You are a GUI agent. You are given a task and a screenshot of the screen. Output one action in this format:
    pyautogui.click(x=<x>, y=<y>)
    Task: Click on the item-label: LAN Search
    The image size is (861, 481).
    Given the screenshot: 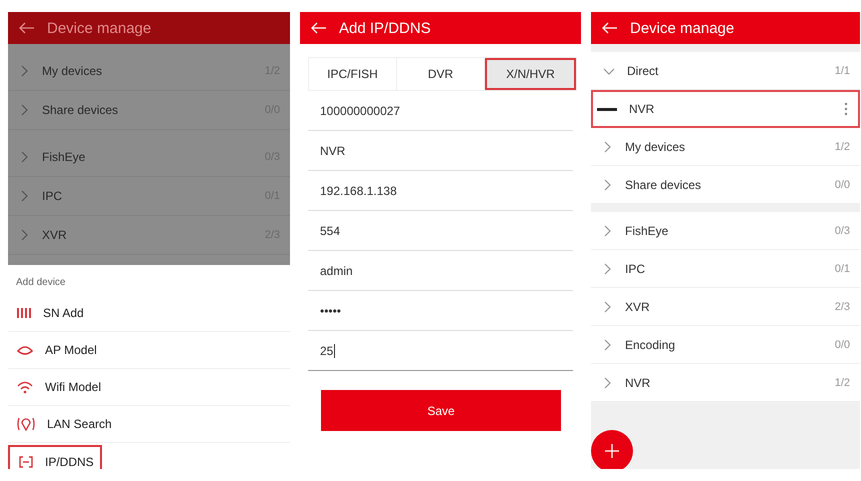 What is the action you would take?
    pyautogui.click(x=79, y=424)
    